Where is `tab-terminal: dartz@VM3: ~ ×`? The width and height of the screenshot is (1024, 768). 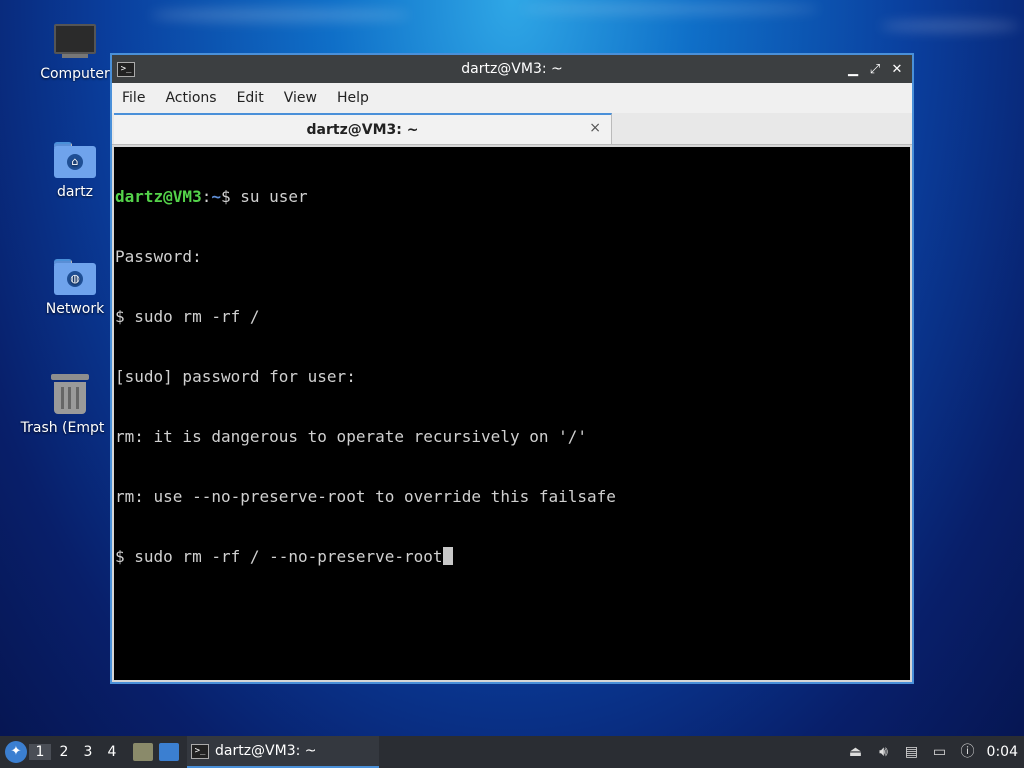 tab-terminal: dartz@VM3: ~ × is located at coordinates (363, 128).